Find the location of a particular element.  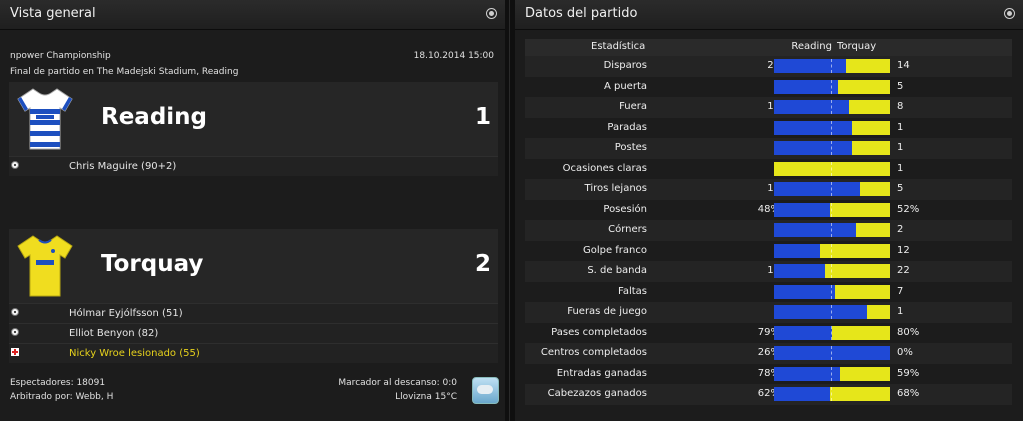

away-event-row: Hólmar Eyjólfsson (51) is located at coordinates (253, 313).